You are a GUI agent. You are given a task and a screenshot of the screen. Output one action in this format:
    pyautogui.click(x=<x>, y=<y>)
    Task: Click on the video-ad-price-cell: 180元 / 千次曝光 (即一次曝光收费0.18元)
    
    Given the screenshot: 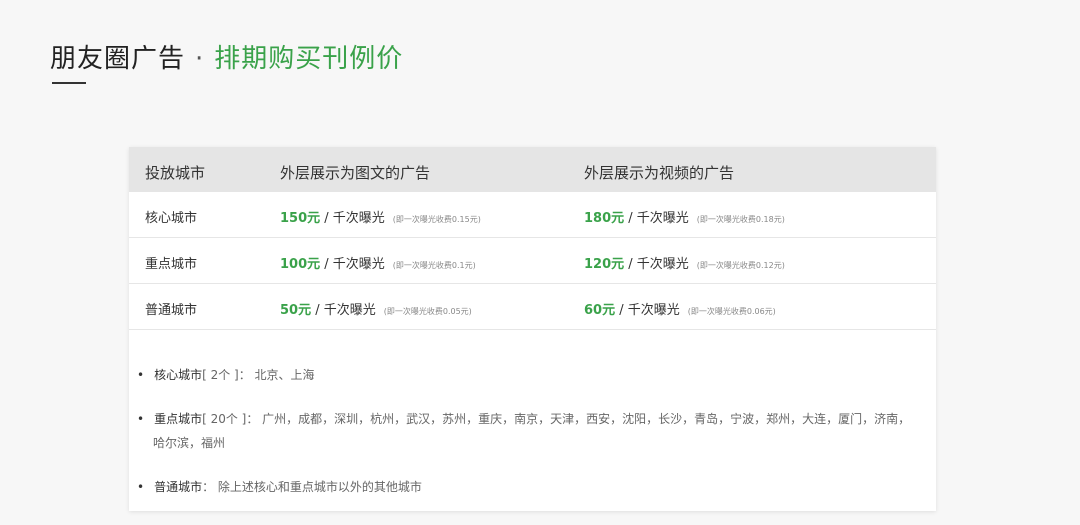 What is the action you would take?
    pyautogui.click(x=684, y=216)
    